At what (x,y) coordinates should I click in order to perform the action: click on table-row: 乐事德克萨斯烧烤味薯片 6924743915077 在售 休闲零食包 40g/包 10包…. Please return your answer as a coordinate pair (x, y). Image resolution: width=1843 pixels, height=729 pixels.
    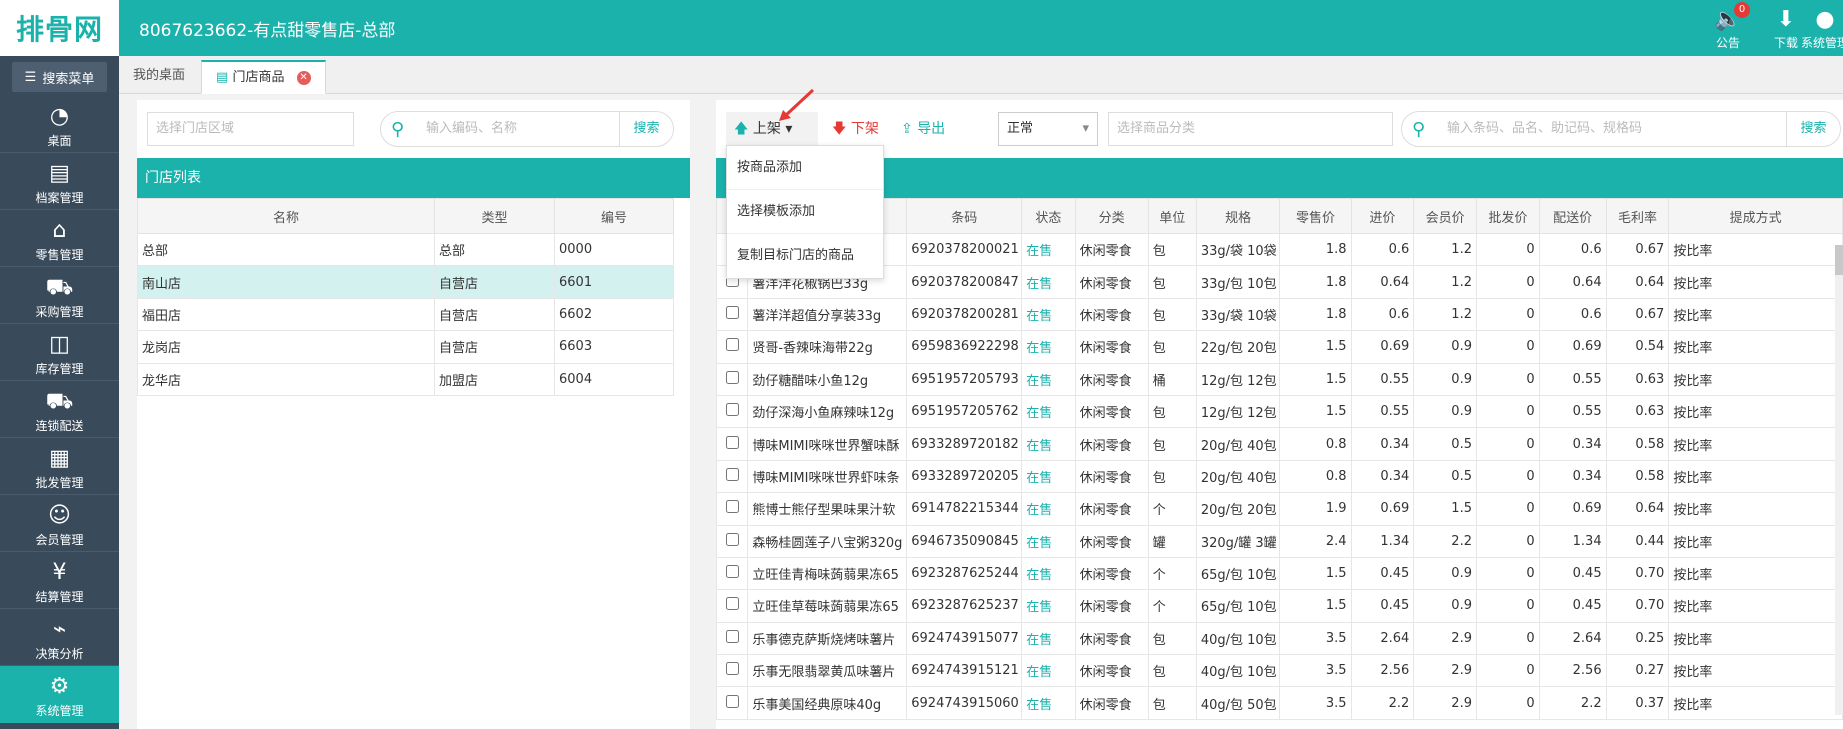
    Looking at the image, I should click on (1279, 638).